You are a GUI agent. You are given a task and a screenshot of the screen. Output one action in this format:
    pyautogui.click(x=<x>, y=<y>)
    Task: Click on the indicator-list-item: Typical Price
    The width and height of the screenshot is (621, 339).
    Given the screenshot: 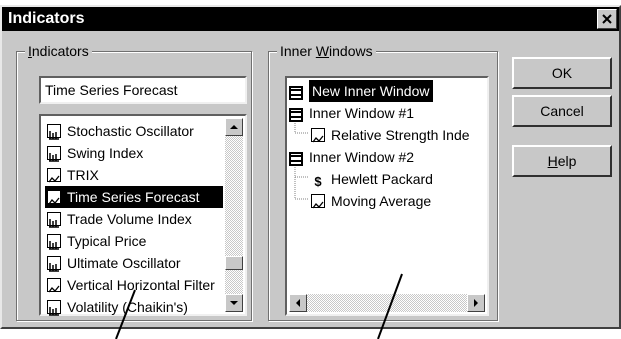 What is the action you would take?
    pyautogui.click(x=133, y=241)
    